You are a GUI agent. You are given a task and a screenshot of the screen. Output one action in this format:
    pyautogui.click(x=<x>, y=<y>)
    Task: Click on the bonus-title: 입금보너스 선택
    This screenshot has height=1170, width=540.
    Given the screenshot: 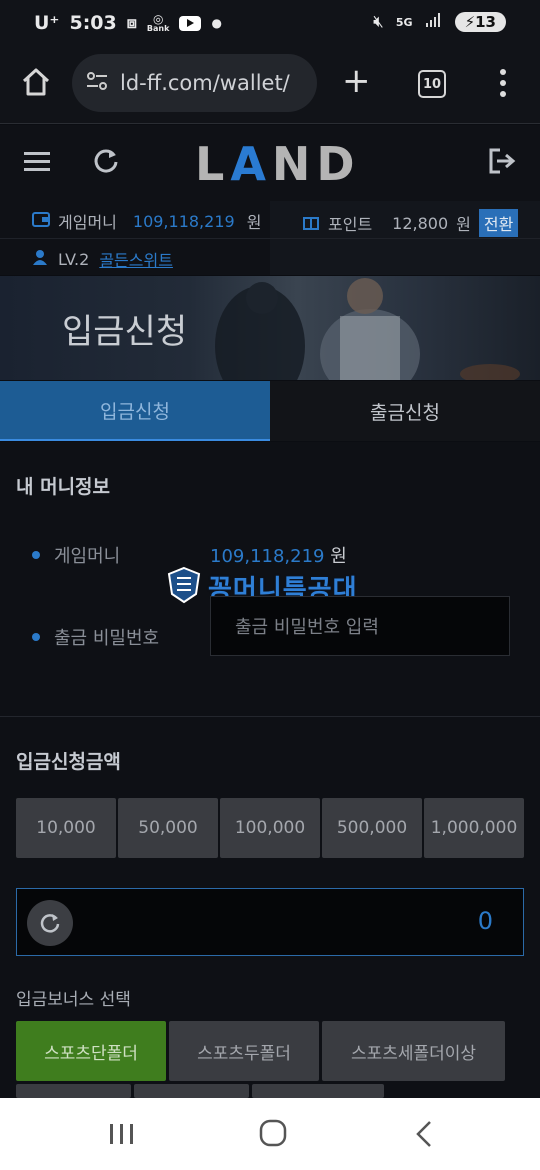 What is the action you would take?
    pyautogui.click(x=73, y=1000)
    